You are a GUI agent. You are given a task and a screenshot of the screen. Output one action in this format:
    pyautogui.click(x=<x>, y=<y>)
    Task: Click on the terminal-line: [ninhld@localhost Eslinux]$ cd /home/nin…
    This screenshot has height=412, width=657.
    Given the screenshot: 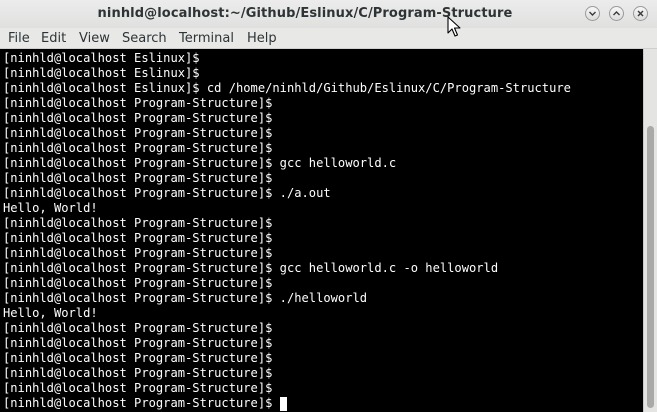 What is the action you would take?
    pyautogui.click(x=287, y=88)
    